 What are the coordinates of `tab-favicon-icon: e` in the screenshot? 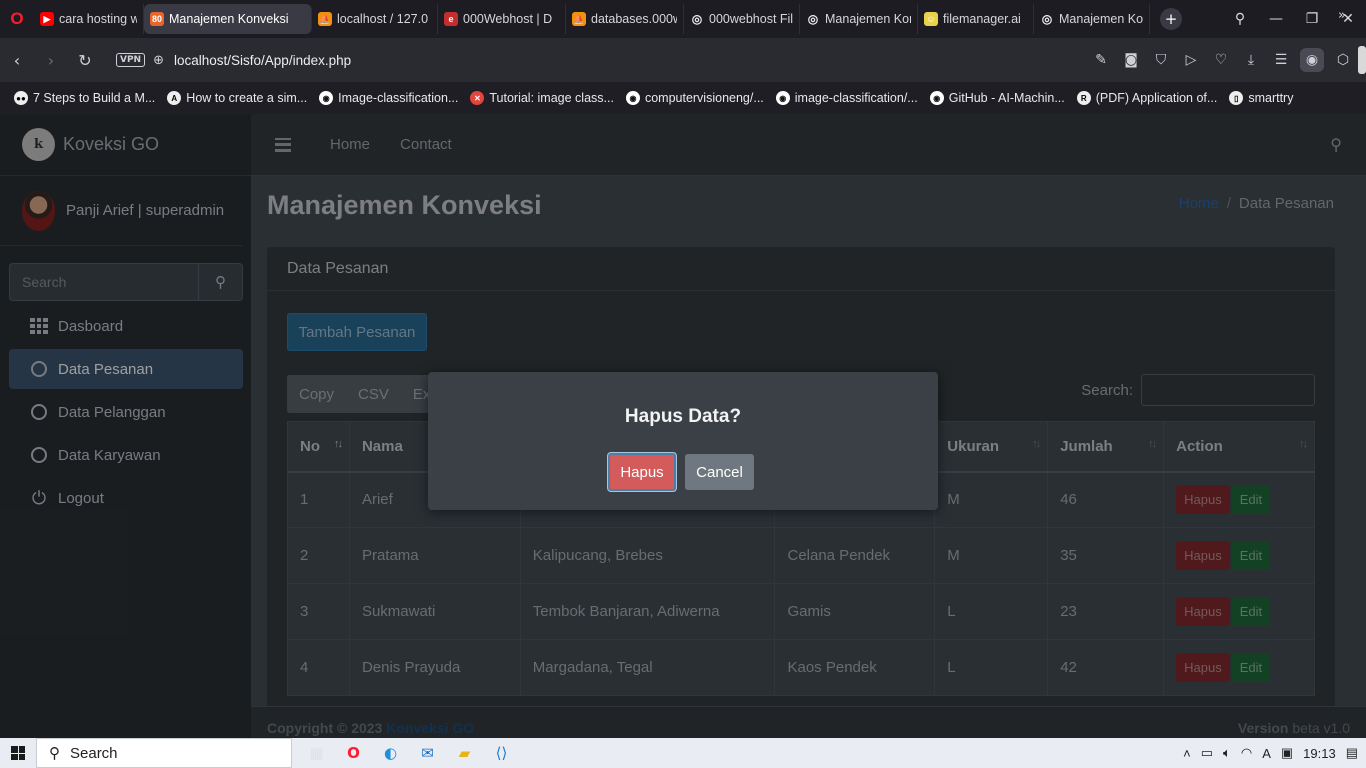 It's located at (451, 19).